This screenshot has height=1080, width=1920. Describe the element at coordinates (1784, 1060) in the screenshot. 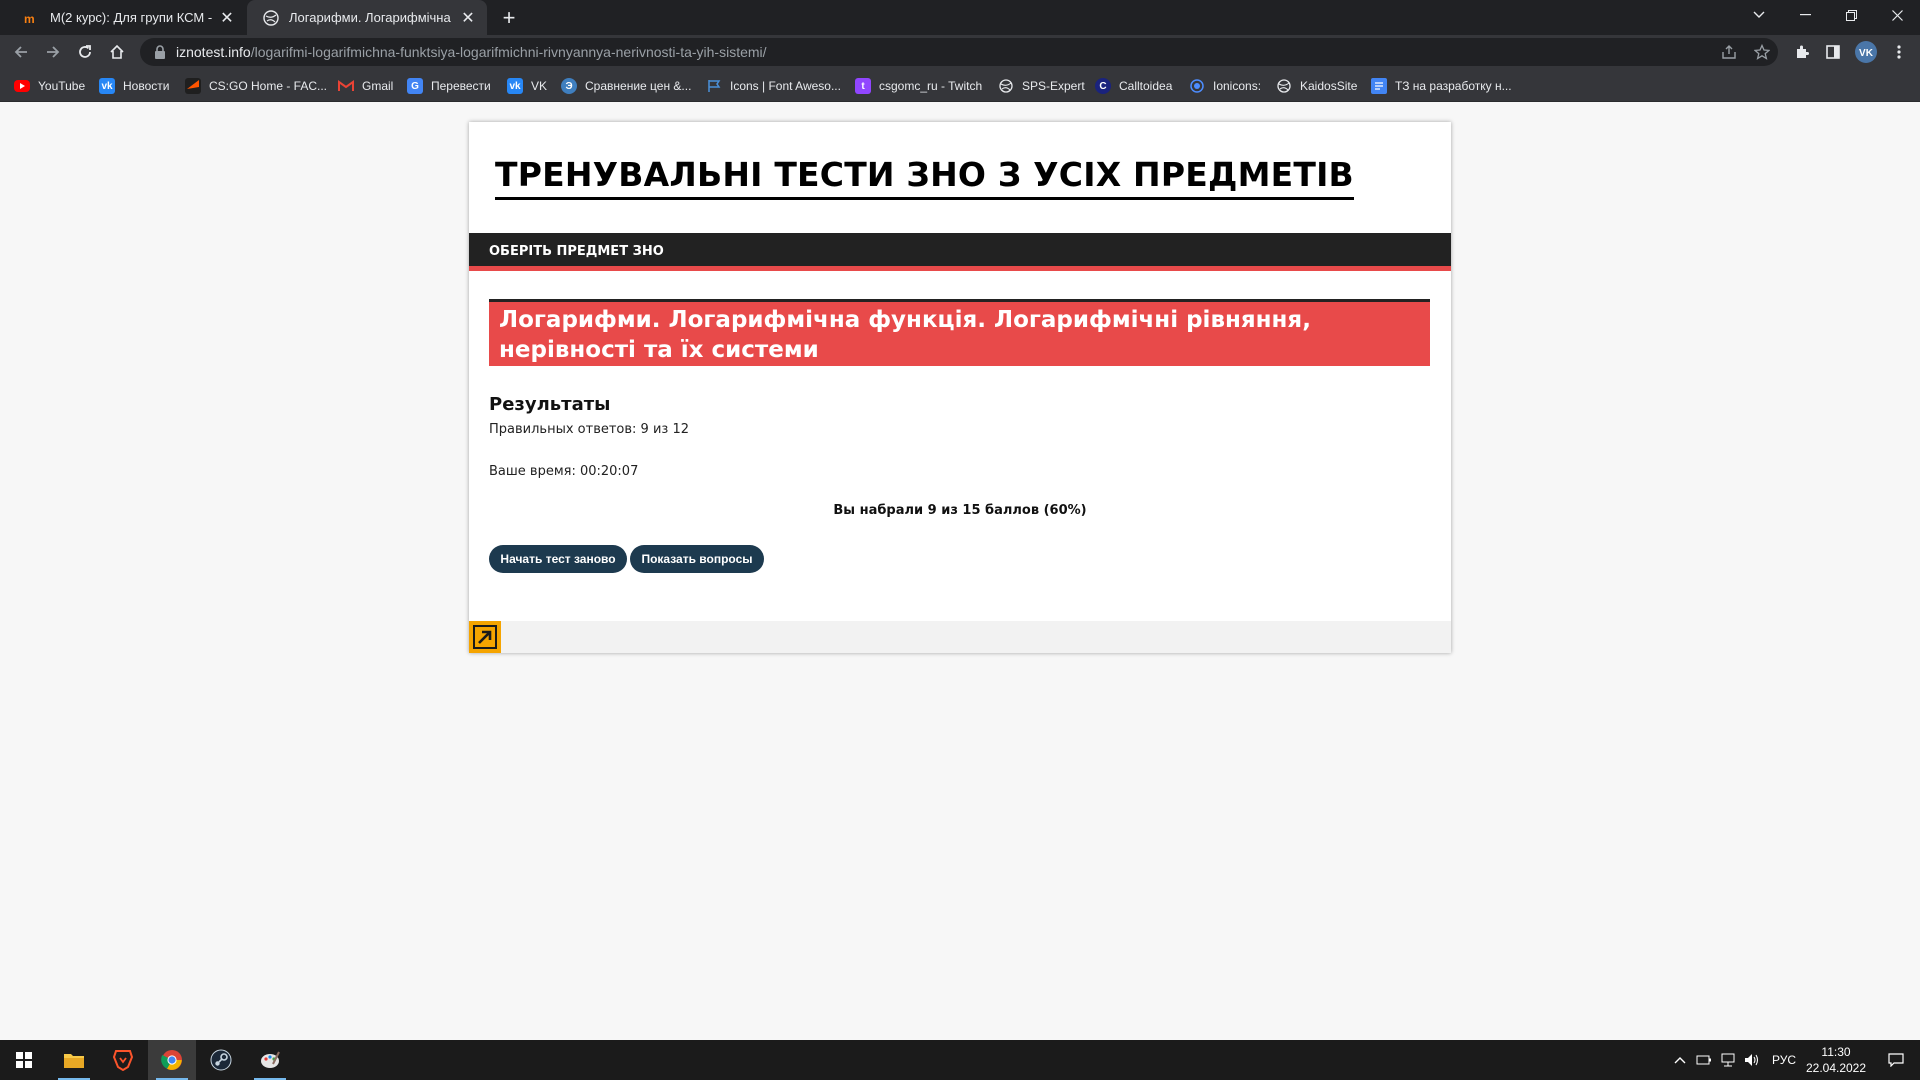

I see `language-indicator: РУС` at that location.